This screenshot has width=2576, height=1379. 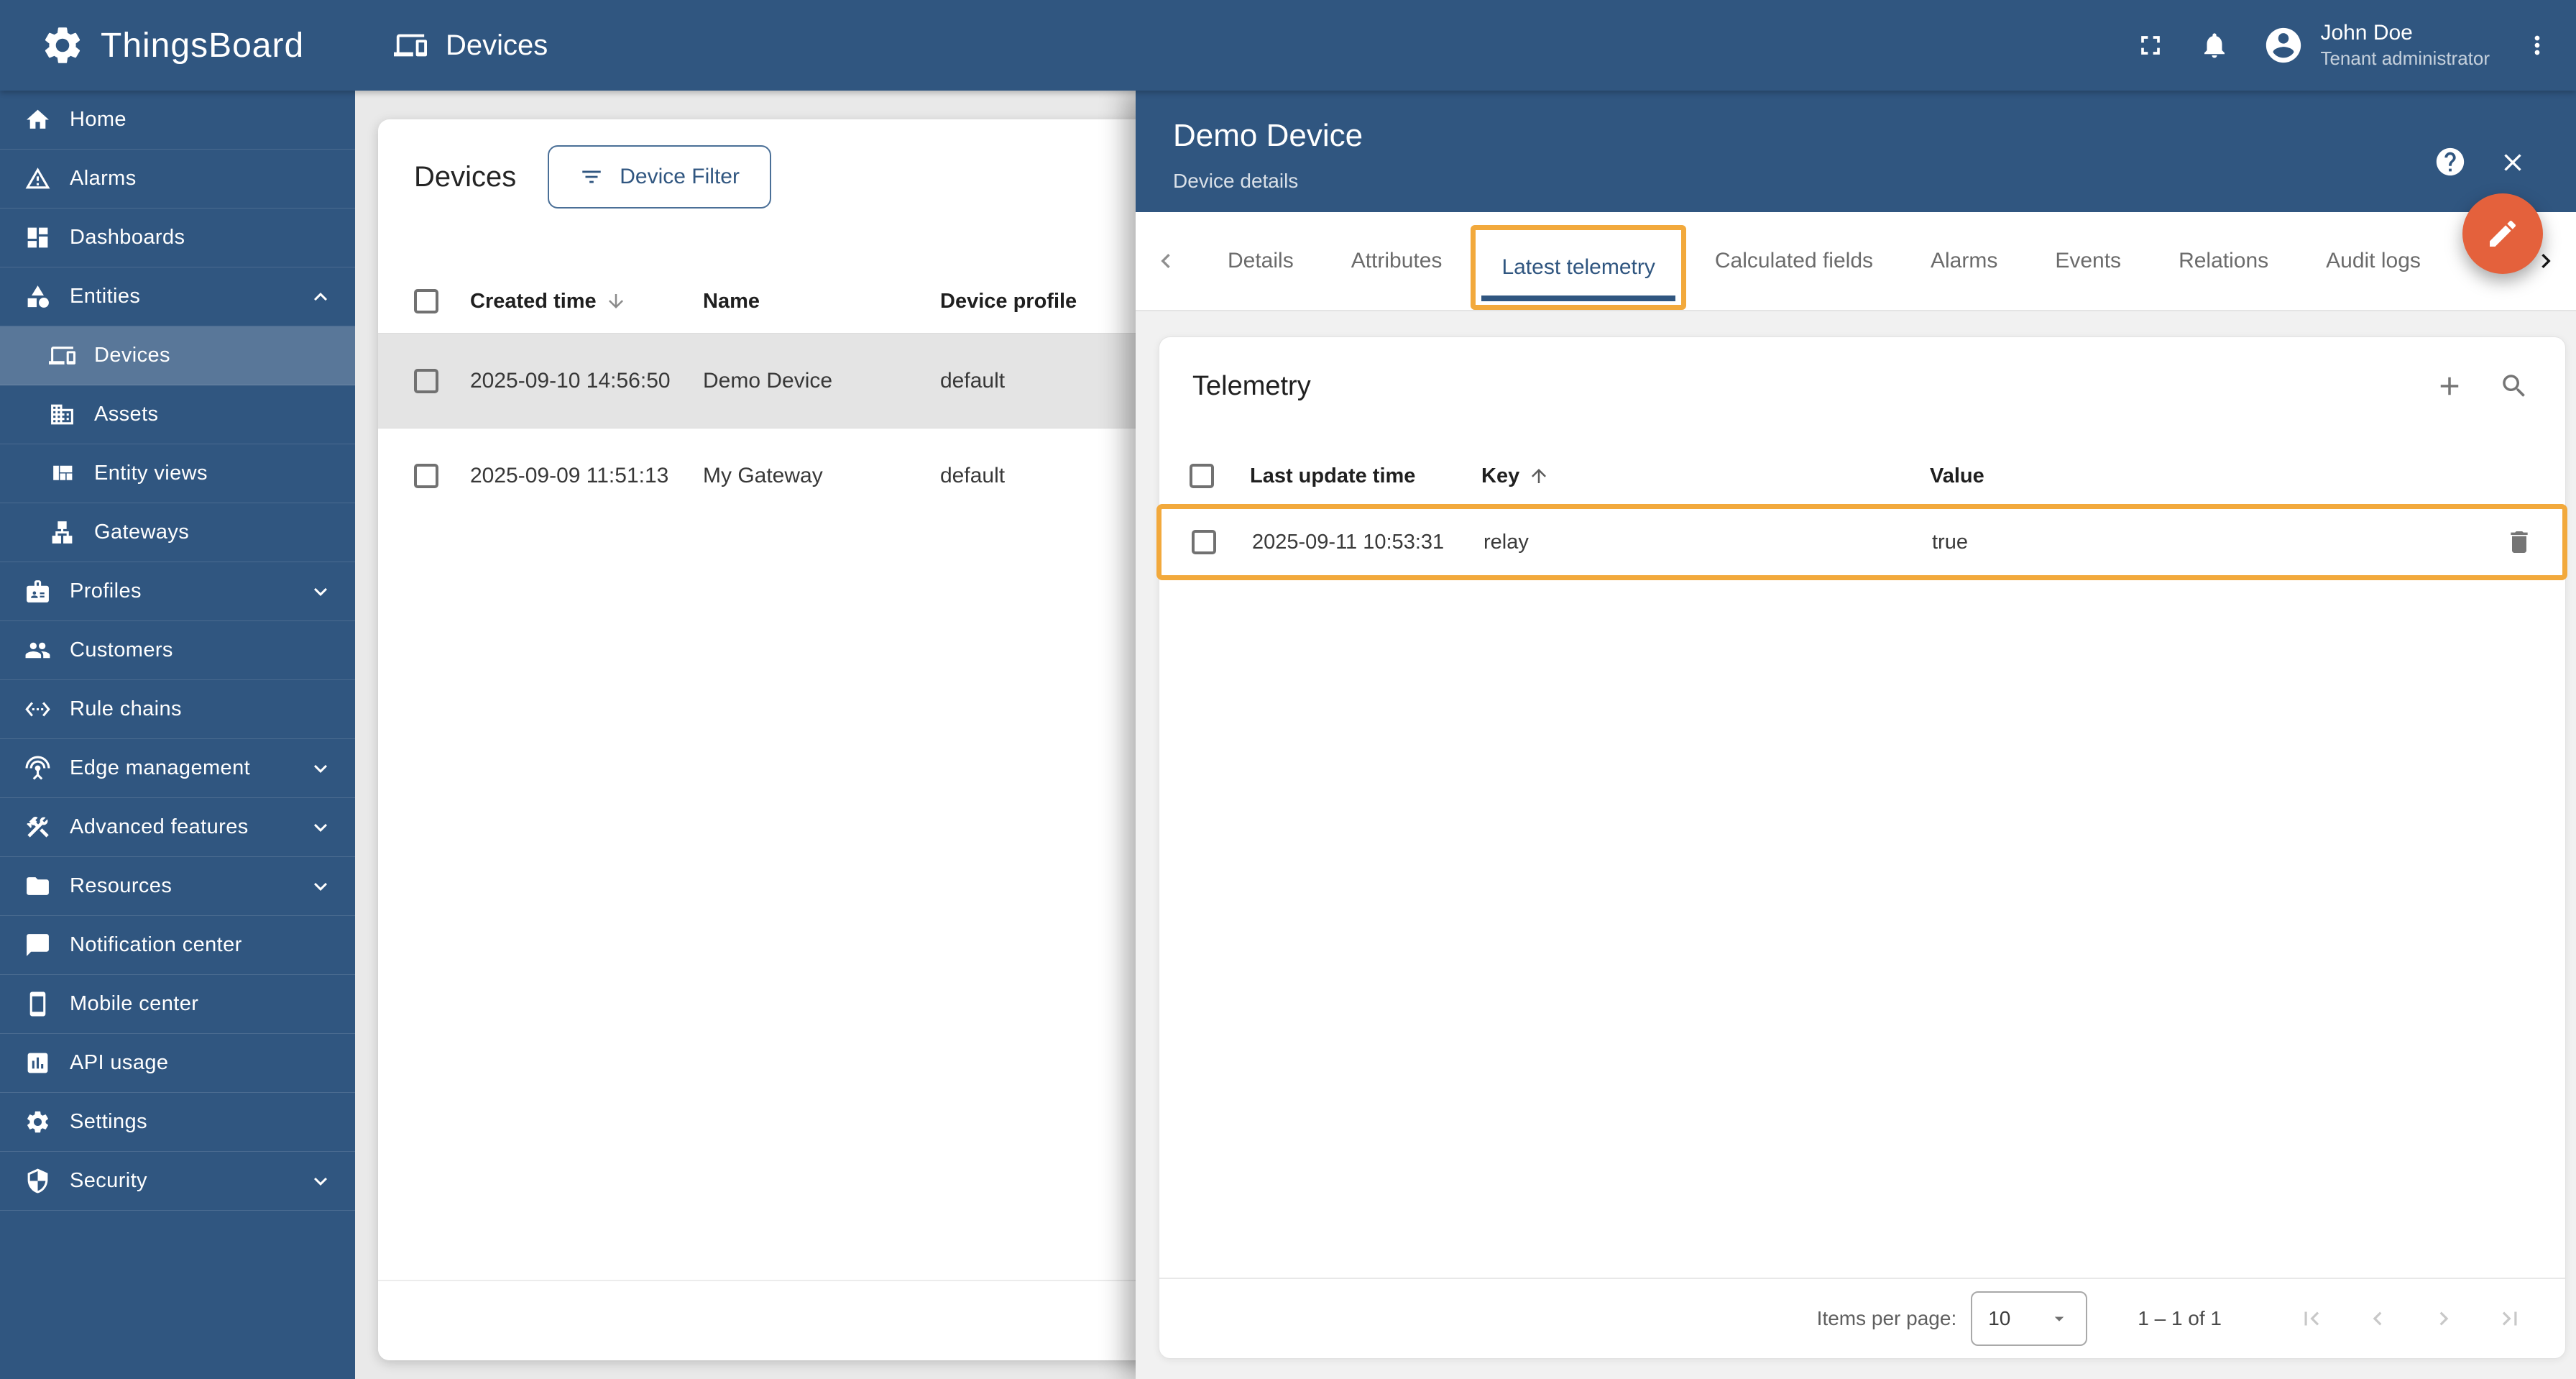 What do you see at coordinates (177, 768) in the screenshot?
I see `sidebar-item-edge-management: Edge management` at bounding box center [177, 768].